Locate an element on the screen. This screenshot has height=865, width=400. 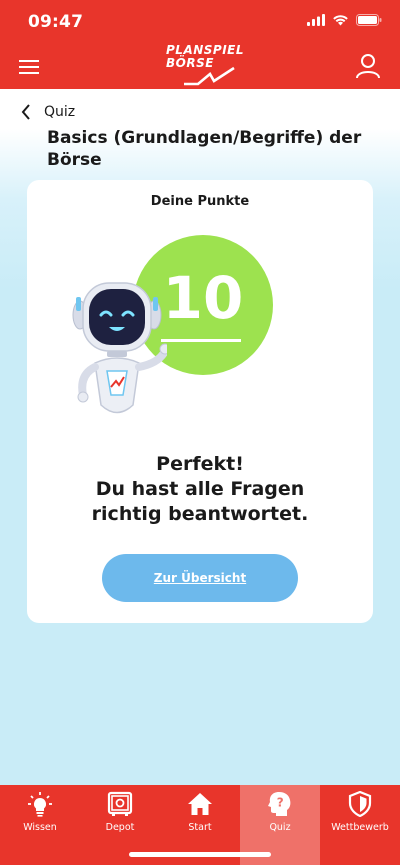
menu-button is located at coordinates (29, 67).